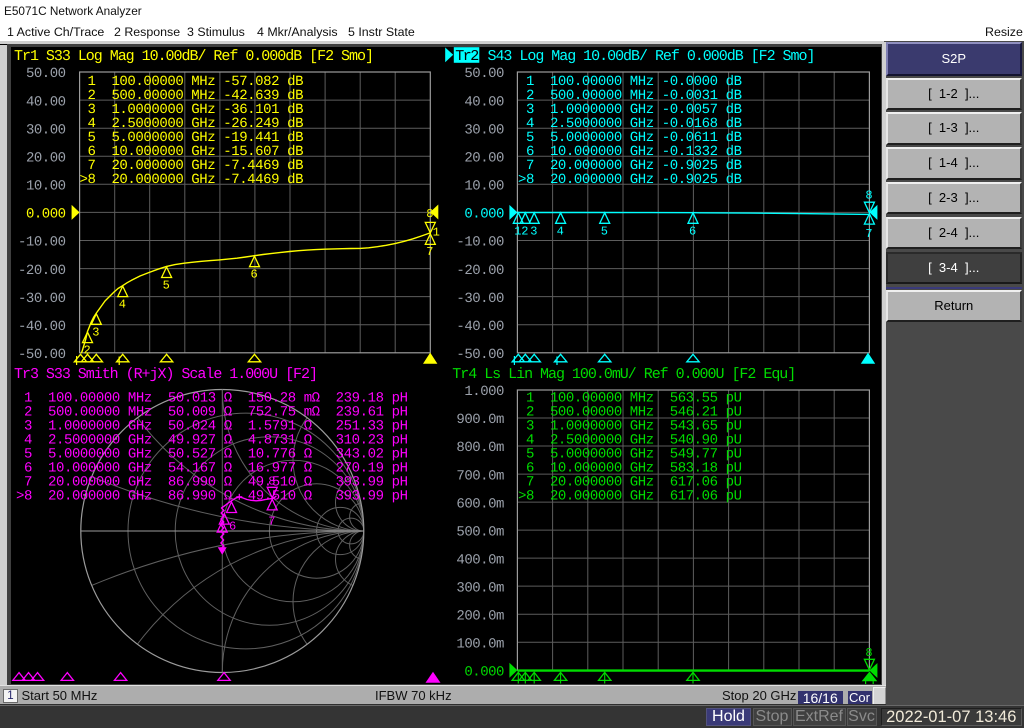 This screenshot has height=728, width=1024. Describe the element at coordinates (480, 420) in the screenshot. I see `svg-text: 900.0m` at that location.